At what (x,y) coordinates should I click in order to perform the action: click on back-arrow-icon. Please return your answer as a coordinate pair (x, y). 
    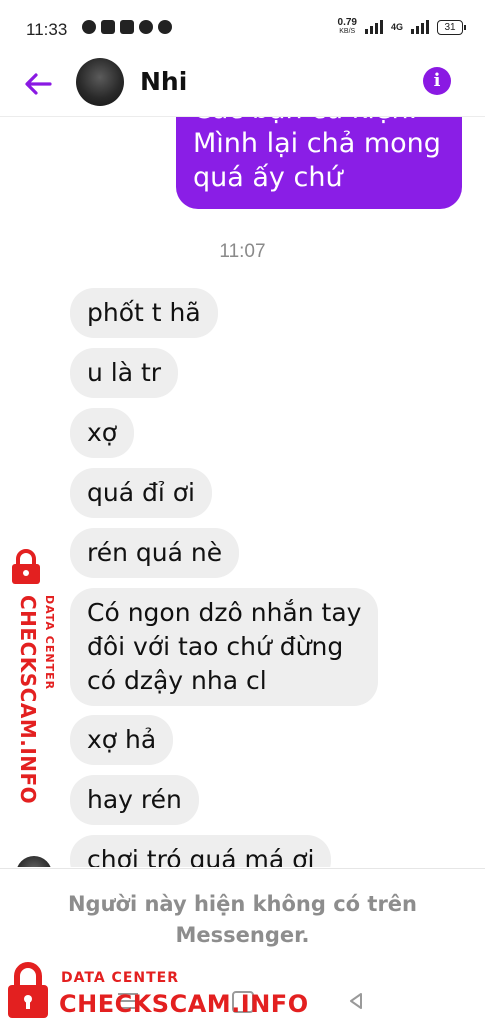
    Looking at the image, I should click on (38, 84).